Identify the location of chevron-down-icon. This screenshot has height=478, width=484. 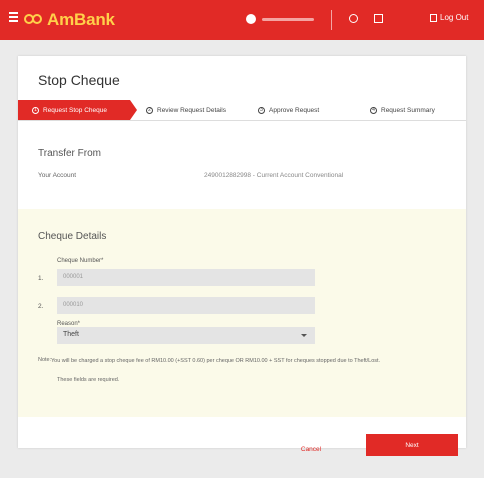
(304, 335).